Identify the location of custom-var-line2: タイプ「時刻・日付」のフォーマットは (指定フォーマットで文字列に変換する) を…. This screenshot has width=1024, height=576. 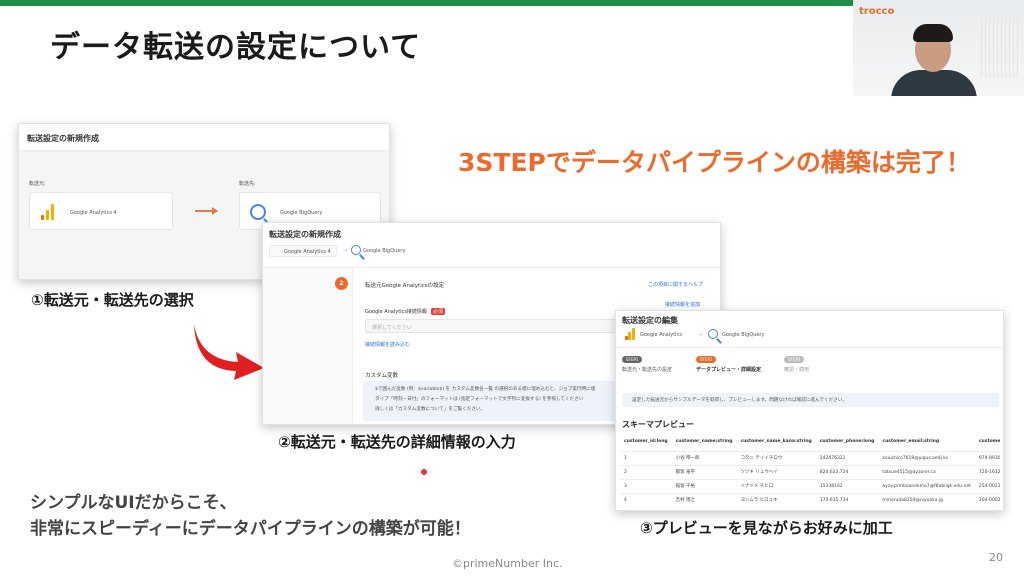
(479, 399).